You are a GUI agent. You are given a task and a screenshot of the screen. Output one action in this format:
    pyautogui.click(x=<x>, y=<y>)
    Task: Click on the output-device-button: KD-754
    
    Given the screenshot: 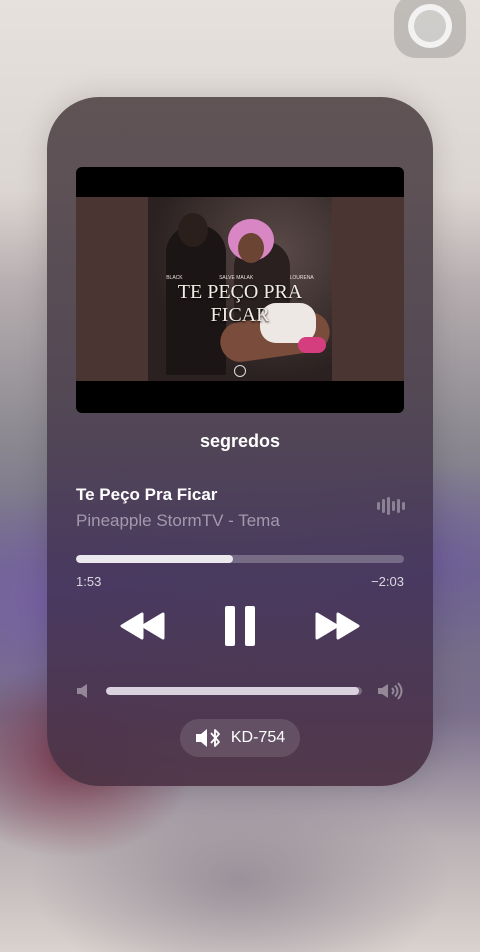 What is the action you would take?
    pyautogui.click(x=240, y=738)
    